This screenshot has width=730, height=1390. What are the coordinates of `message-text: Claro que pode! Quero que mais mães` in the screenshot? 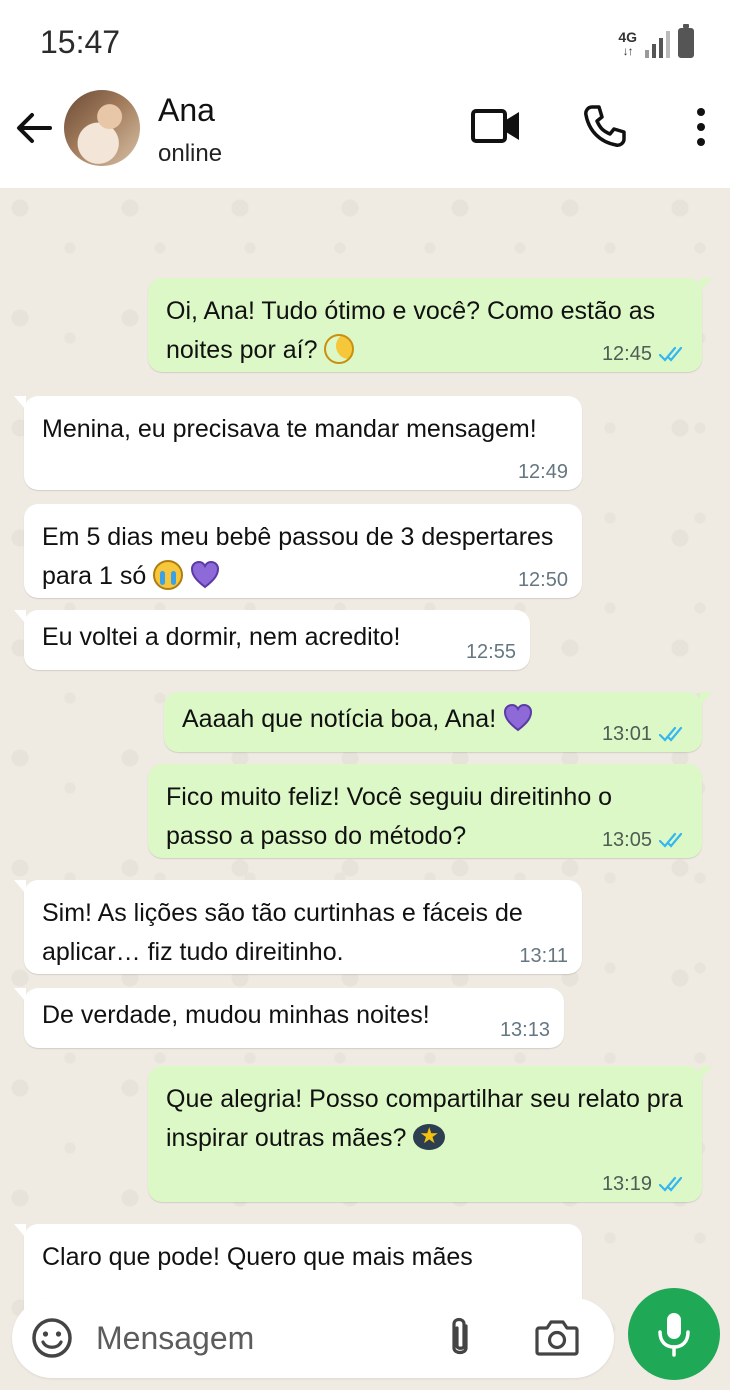 It's located at (257, 1257).